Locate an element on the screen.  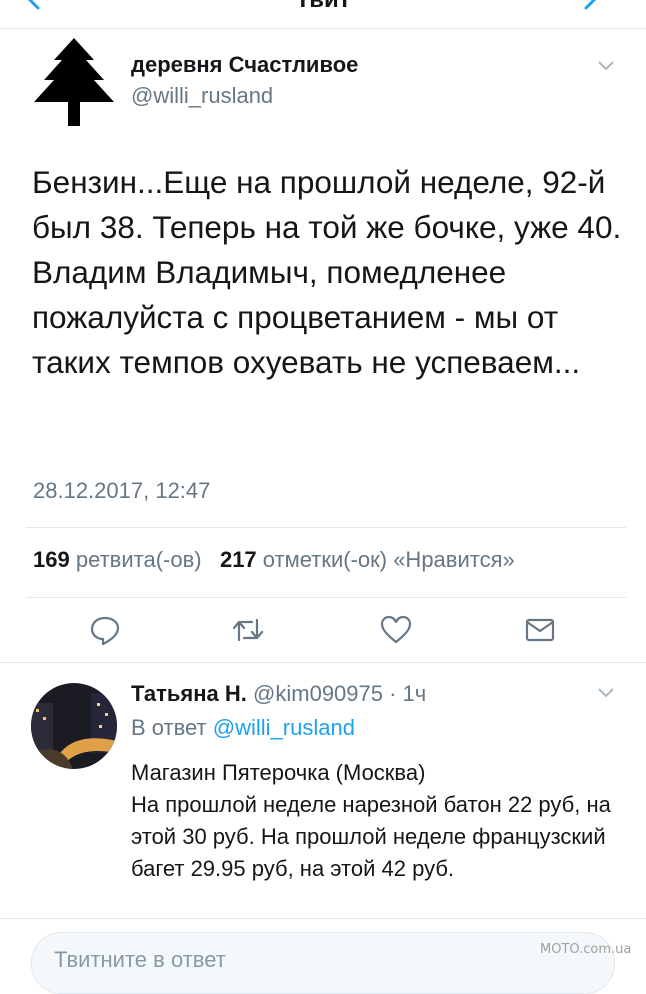
in-reply-prefix: В ответ is located at coordinates (169, 727).